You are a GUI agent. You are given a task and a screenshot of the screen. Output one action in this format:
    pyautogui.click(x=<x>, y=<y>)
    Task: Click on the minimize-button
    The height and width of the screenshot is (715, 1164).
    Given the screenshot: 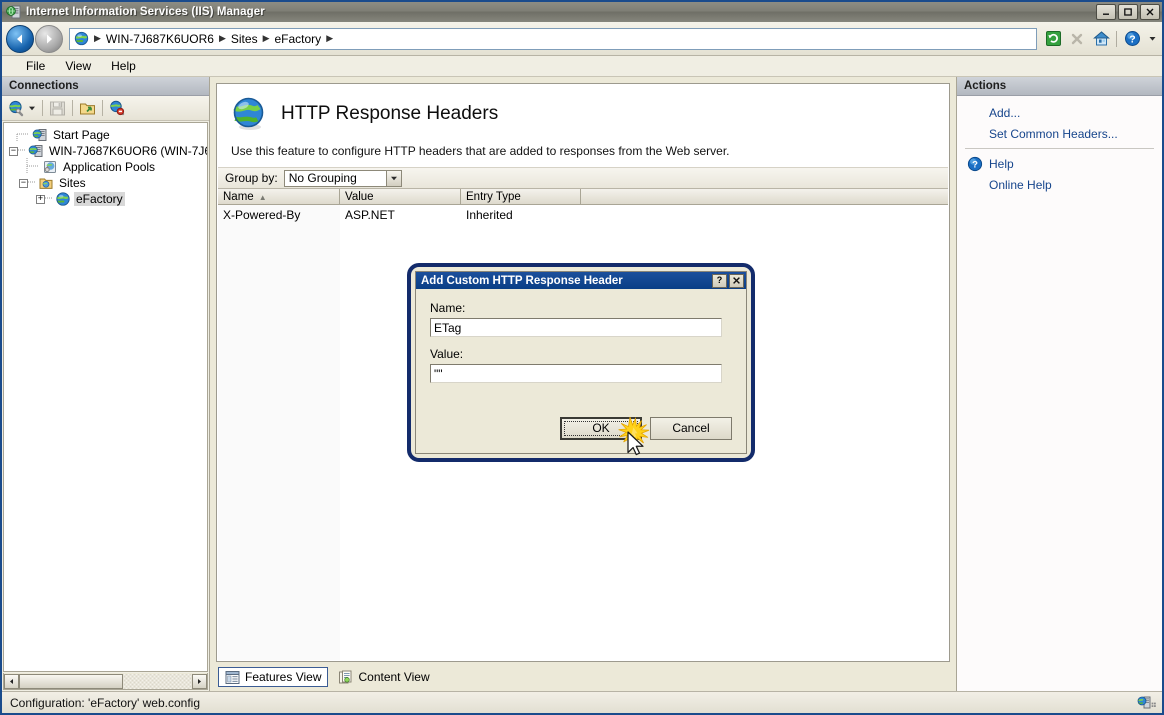 What is the action you would take?
    pyautogui.click(x=1106, y=12)
    